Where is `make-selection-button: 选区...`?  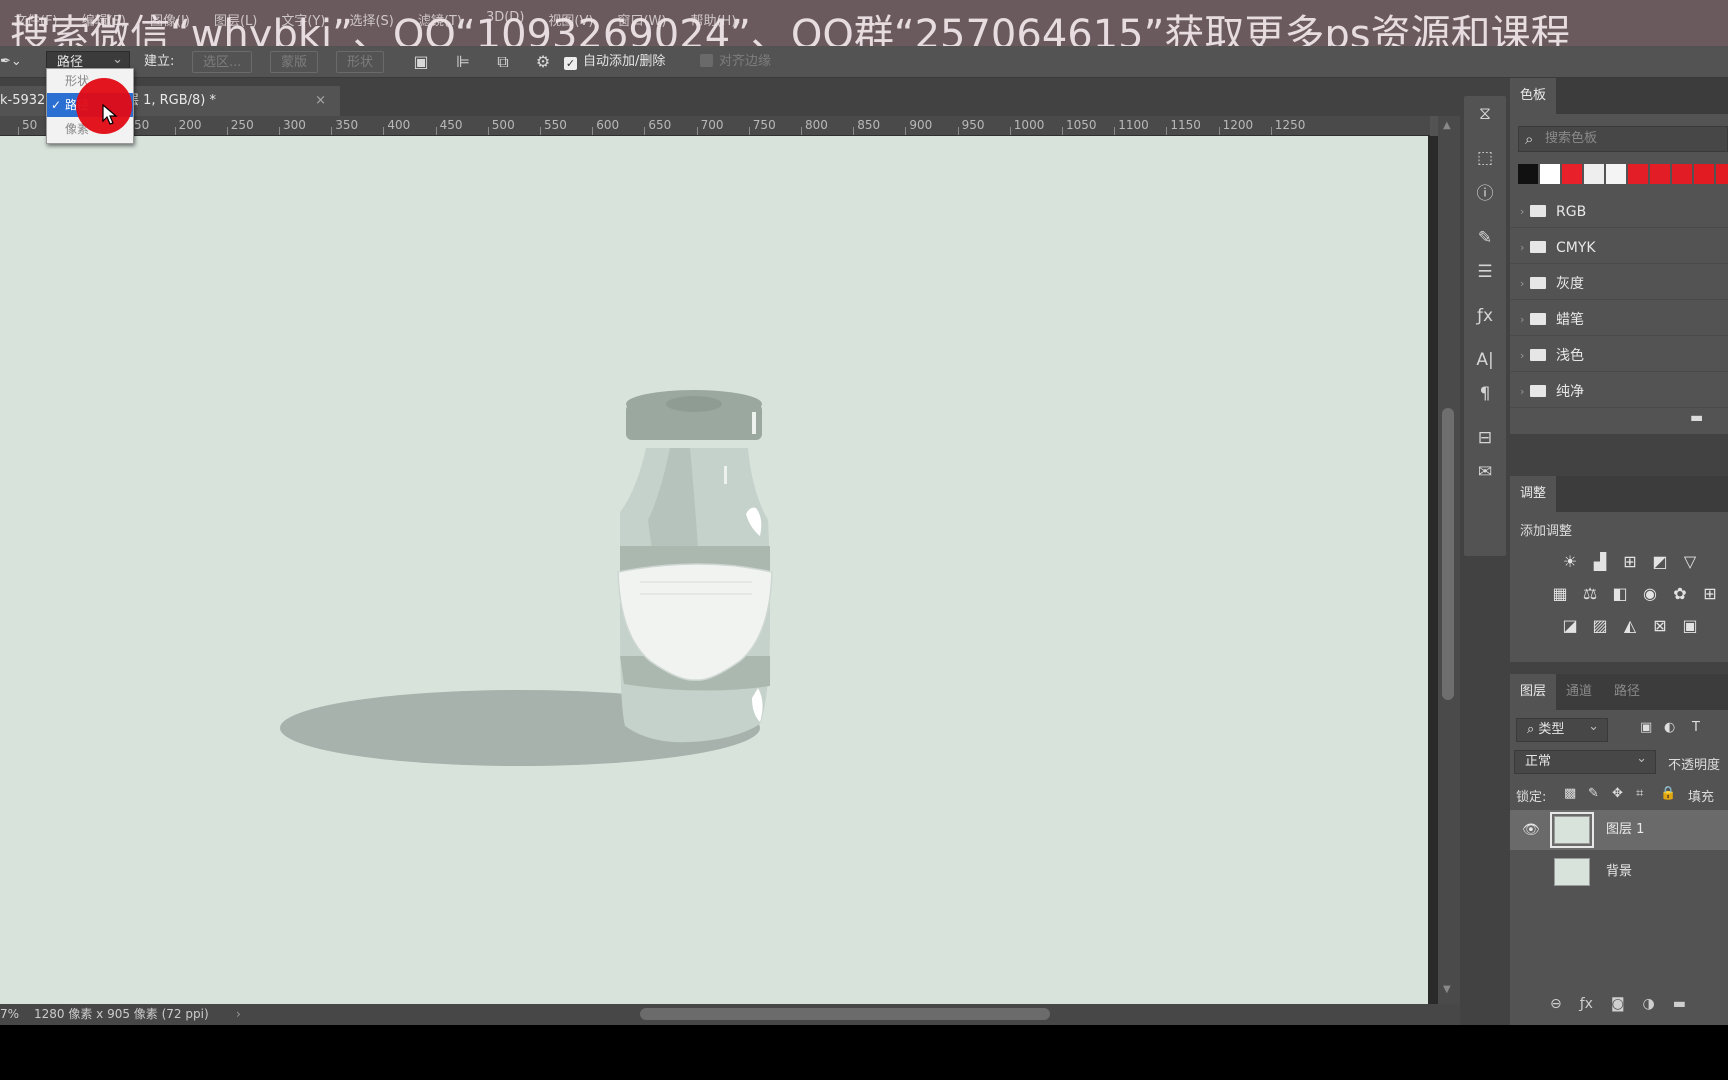 make-selection-button: 选区... is located at coordinates (222, 62).